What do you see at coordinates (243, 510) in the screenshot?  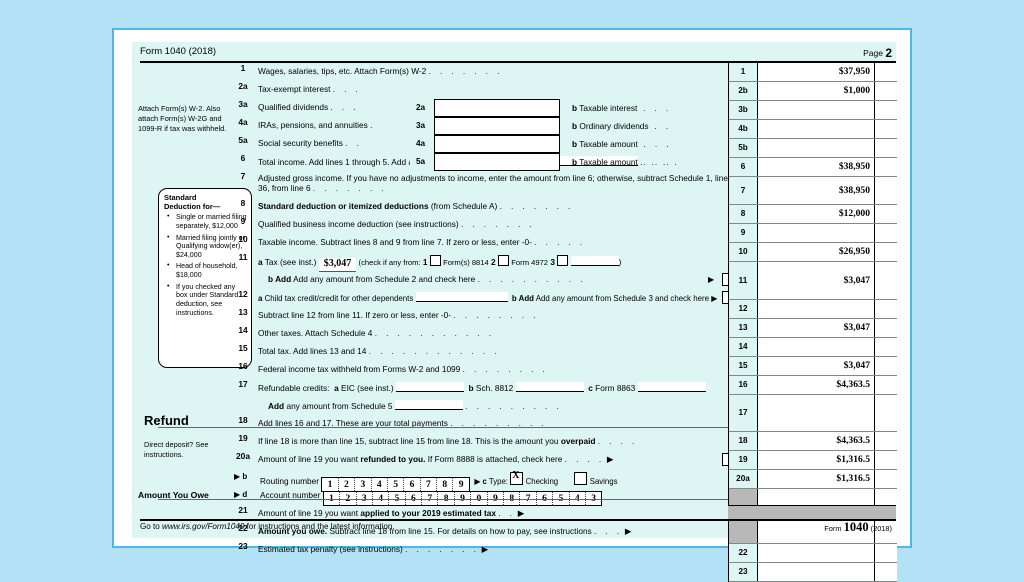 I see `line-number: 21` at bounding box center [243, 510].